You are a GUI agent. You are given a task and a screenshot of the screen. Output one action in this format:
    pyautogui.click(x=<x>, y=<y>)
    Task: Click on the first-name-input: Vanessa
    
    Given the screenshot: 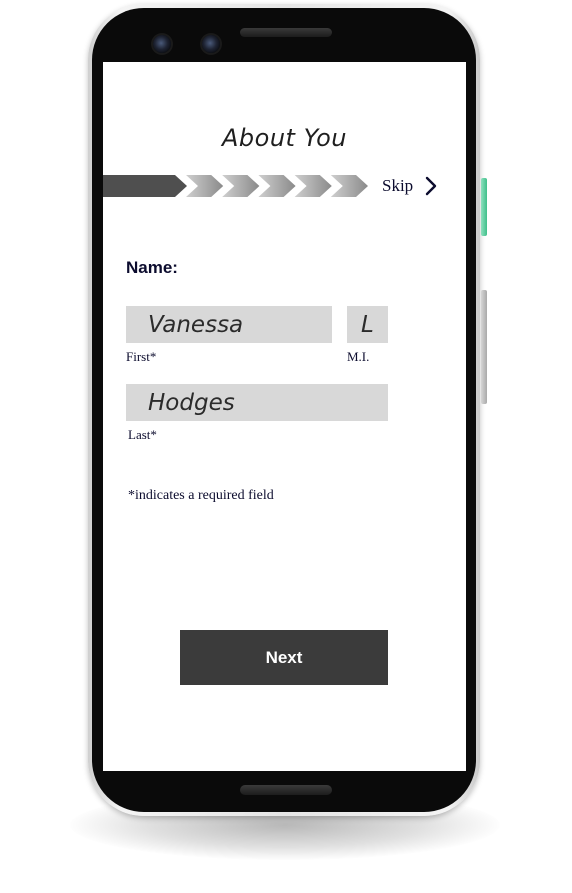 What is the action you would take?
    pyautogui.click(x=229, y=324)
    